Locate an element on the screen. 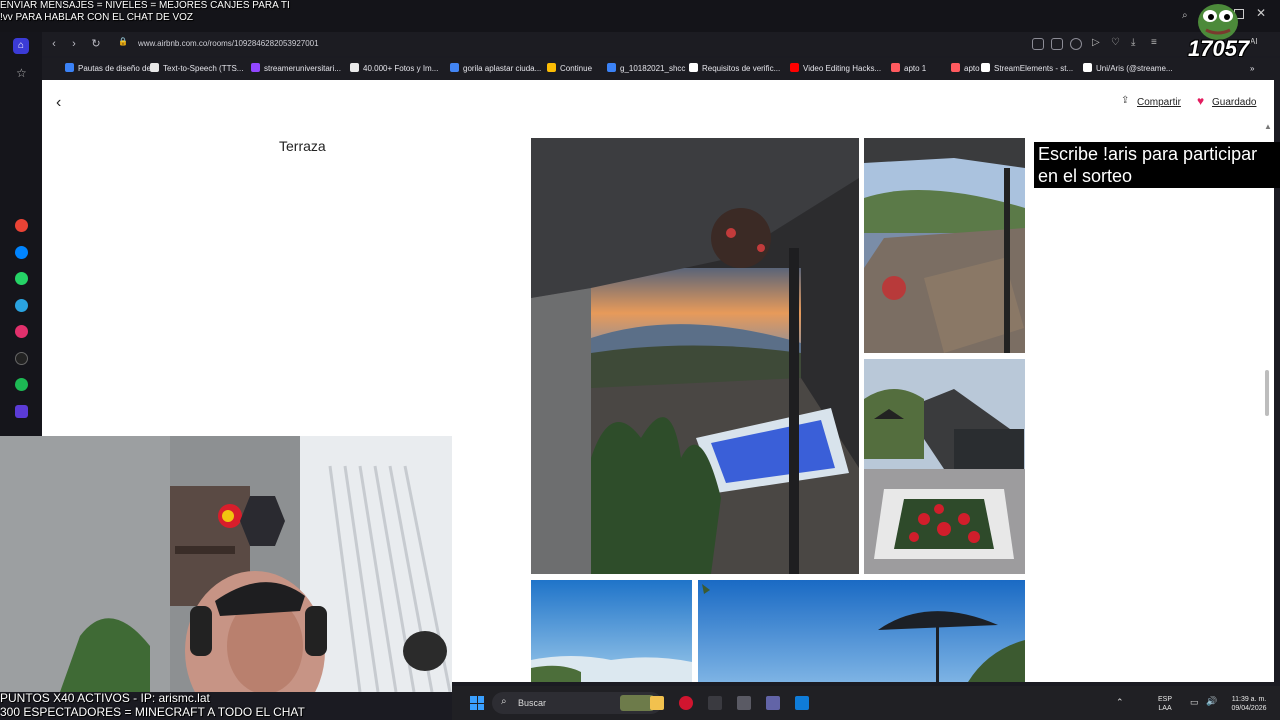 The width and height of the screenshot is (1280, 720). lang-line2: LAA is located at coordinates (1165, 708).